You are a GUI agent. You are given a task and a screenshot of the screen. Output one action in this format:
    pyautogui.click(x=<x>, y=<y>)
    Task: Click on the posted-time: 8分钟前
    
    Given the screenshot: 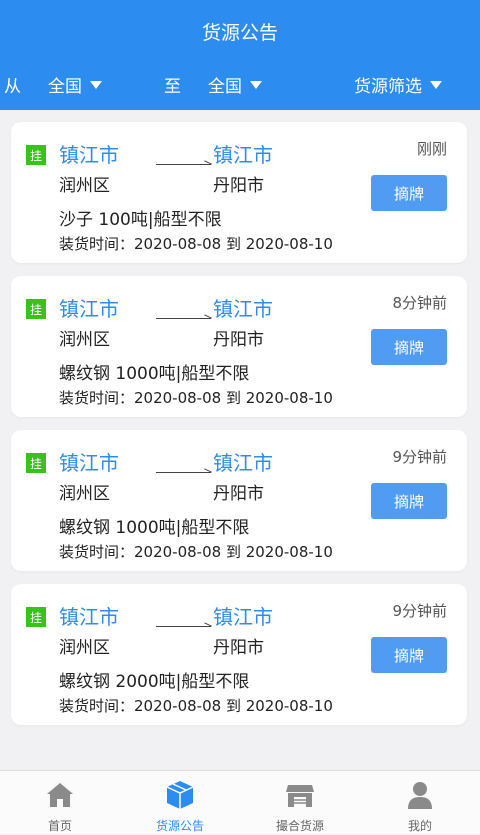 What is the action you would take?
    pyautogui.click(x=419, y=303)
    